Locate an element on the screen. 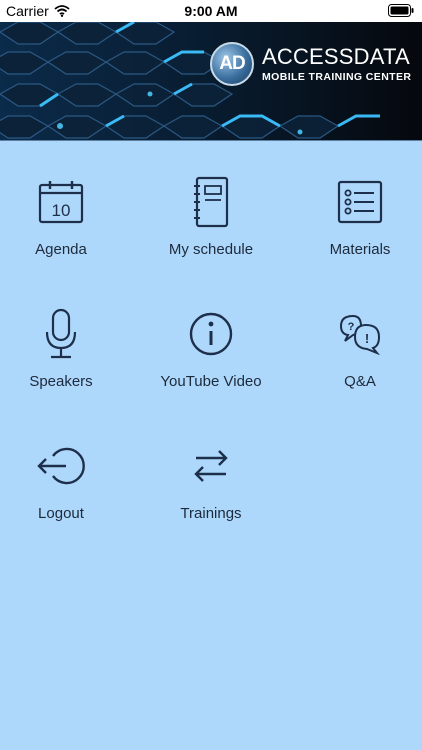 The height and width of the screenshot is (750, 422). menu-label-speakers: Speakers is located at coordinates (61, 381).